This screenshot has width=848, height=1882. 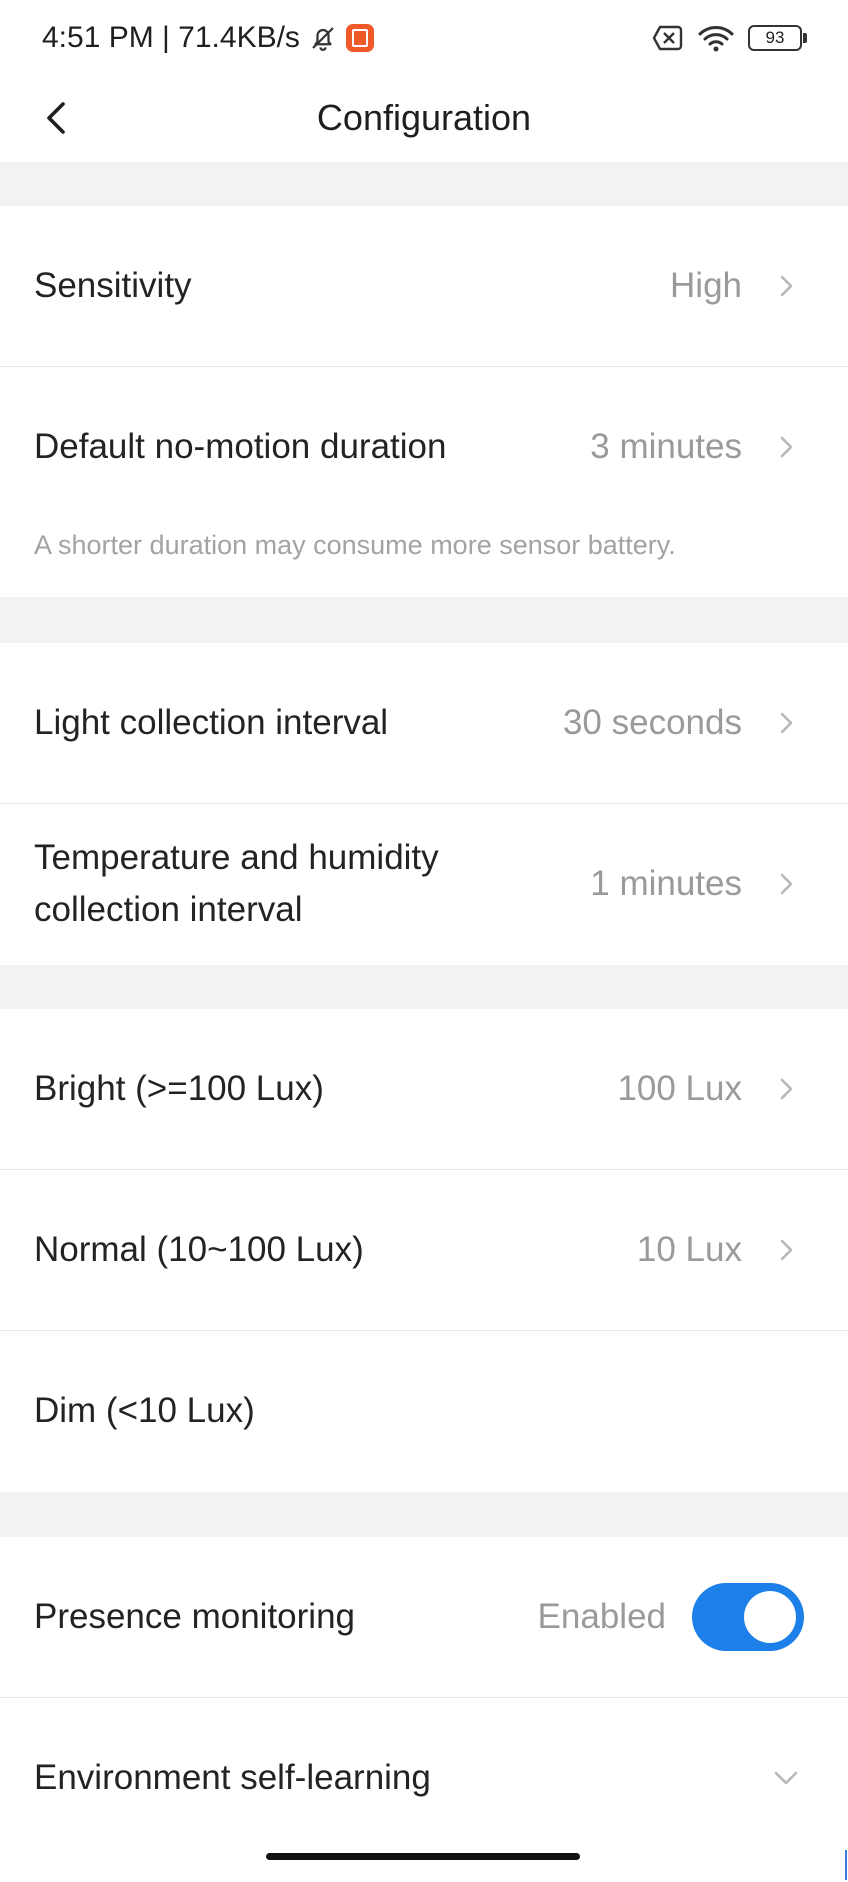 What do you see at coordinates (171, 37) in the screenshot?
I see `status-time-speed: 4:51 PM | 71.4KB/s` at bounding box center [171, 37].